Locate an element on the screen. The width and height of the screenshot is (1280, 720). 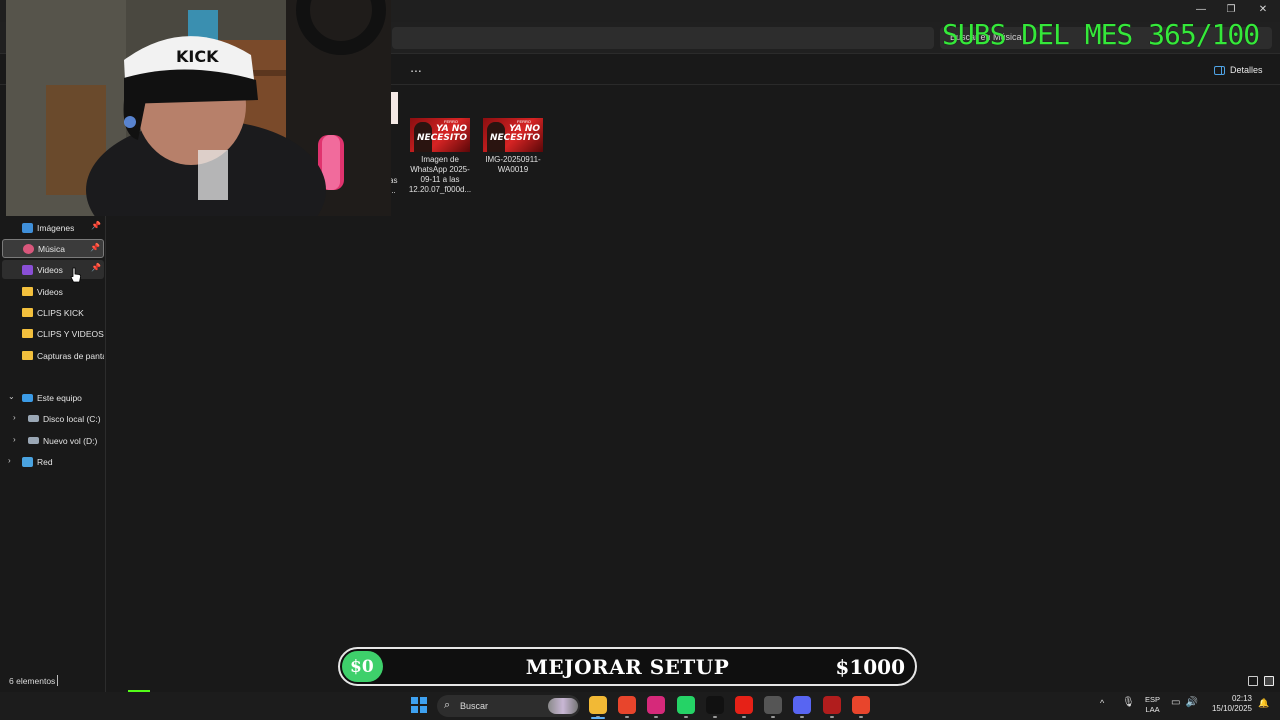
system-clock: 02:13 15/10/2025 is located at coordinates (1230, 704).